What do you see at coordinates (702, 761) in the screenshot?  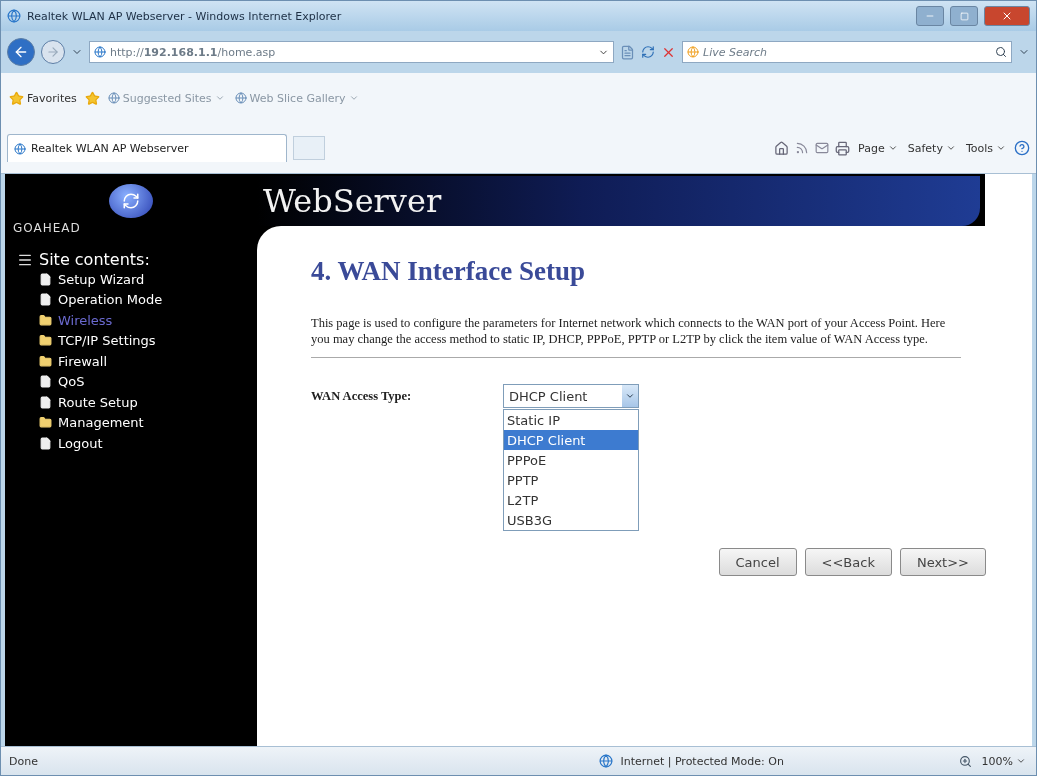 I see `zone-text: Internet | Protected Mode: On` at bounding box center [702, 761].